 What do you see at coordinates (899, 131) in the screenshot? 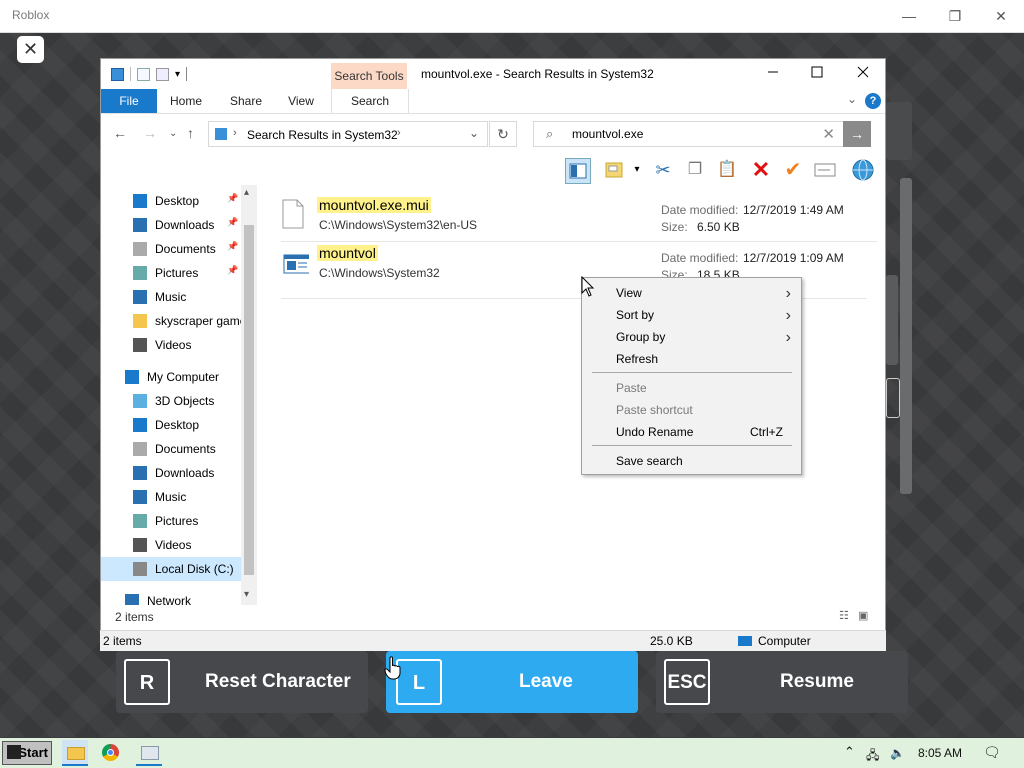
I see `game-side-panel` at bounding box center [899, 131].